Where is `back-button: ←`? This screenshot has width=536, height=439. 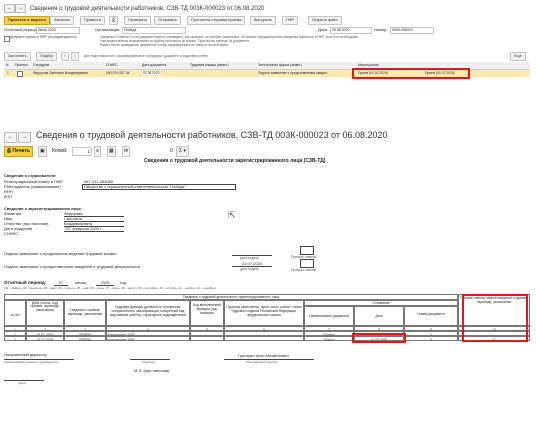 back-button: ← is located at coordinates (9, 8).